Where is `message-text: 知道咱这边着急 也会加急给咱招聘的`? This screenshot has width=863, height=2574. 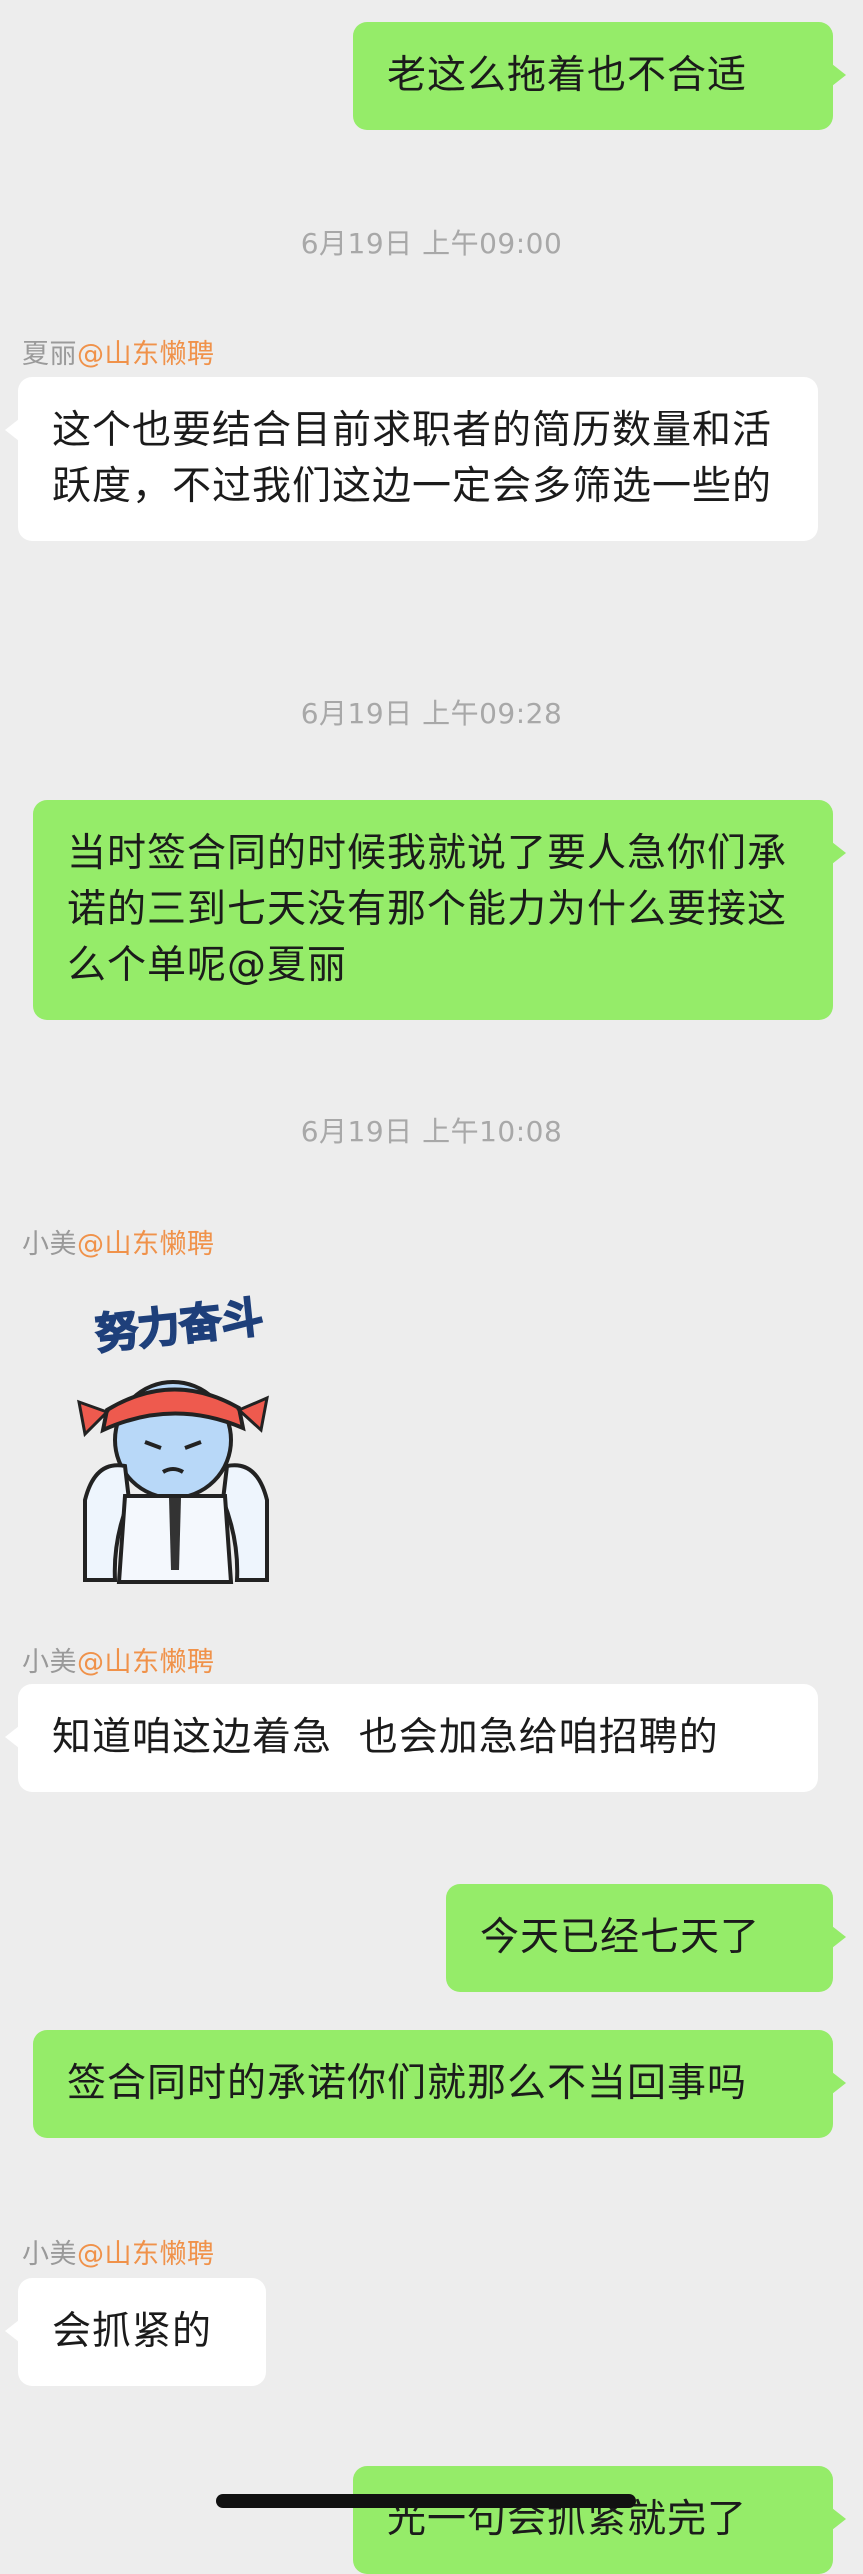
message-text: 知道咱这边着急 也会加急给咱招聘的 is located at coordinates (385, 1737).